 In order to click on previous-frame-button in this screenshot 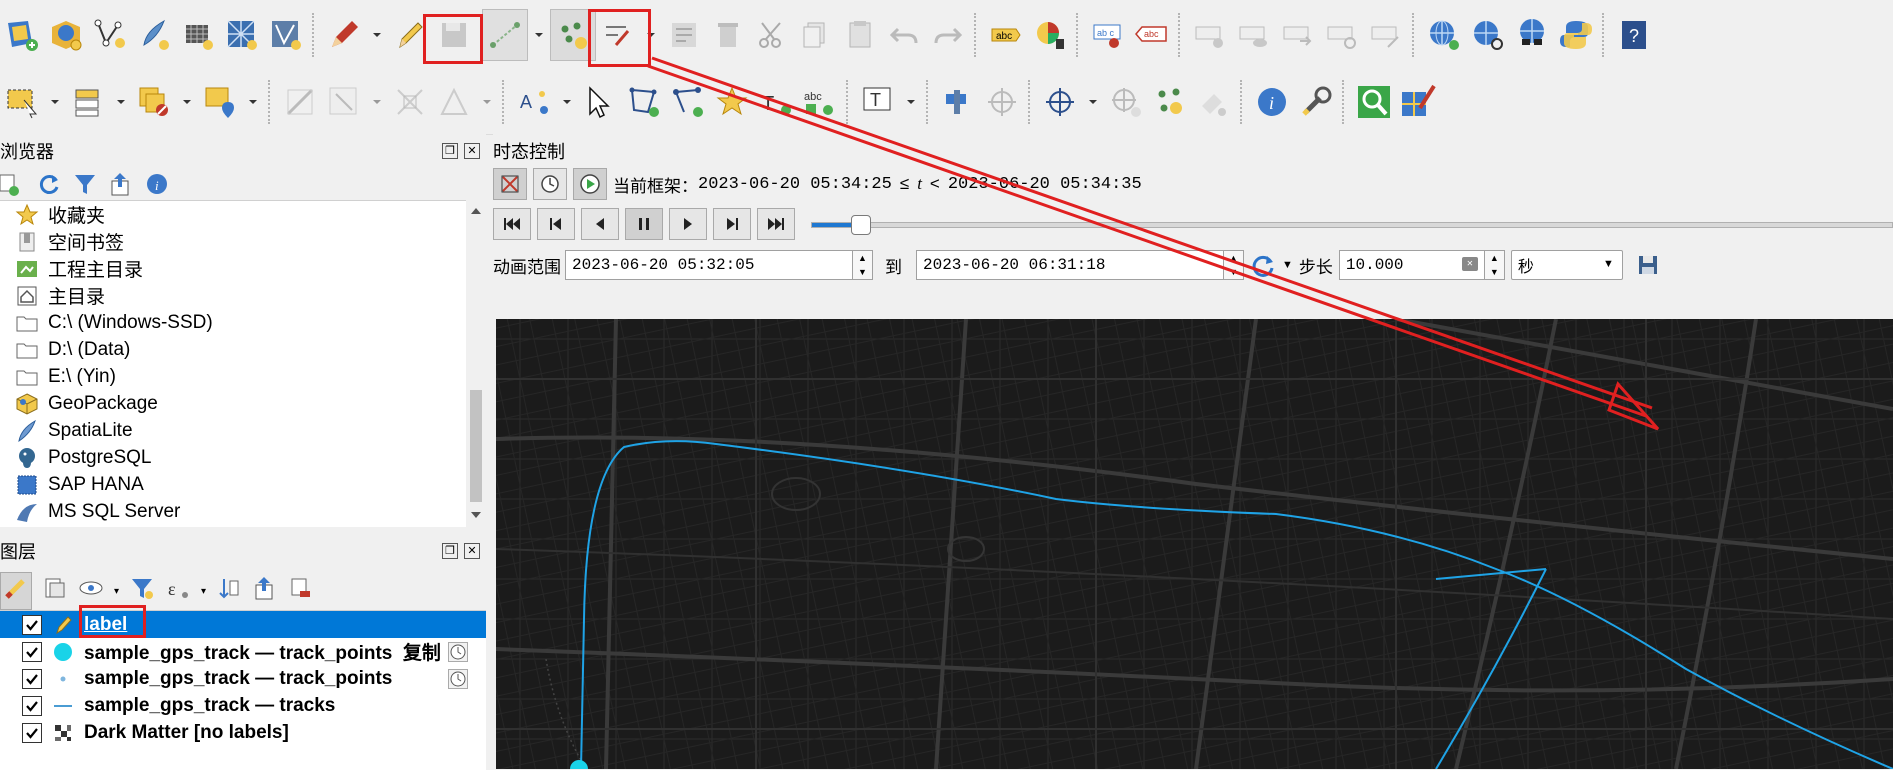, I will do `click(556, 224)`.